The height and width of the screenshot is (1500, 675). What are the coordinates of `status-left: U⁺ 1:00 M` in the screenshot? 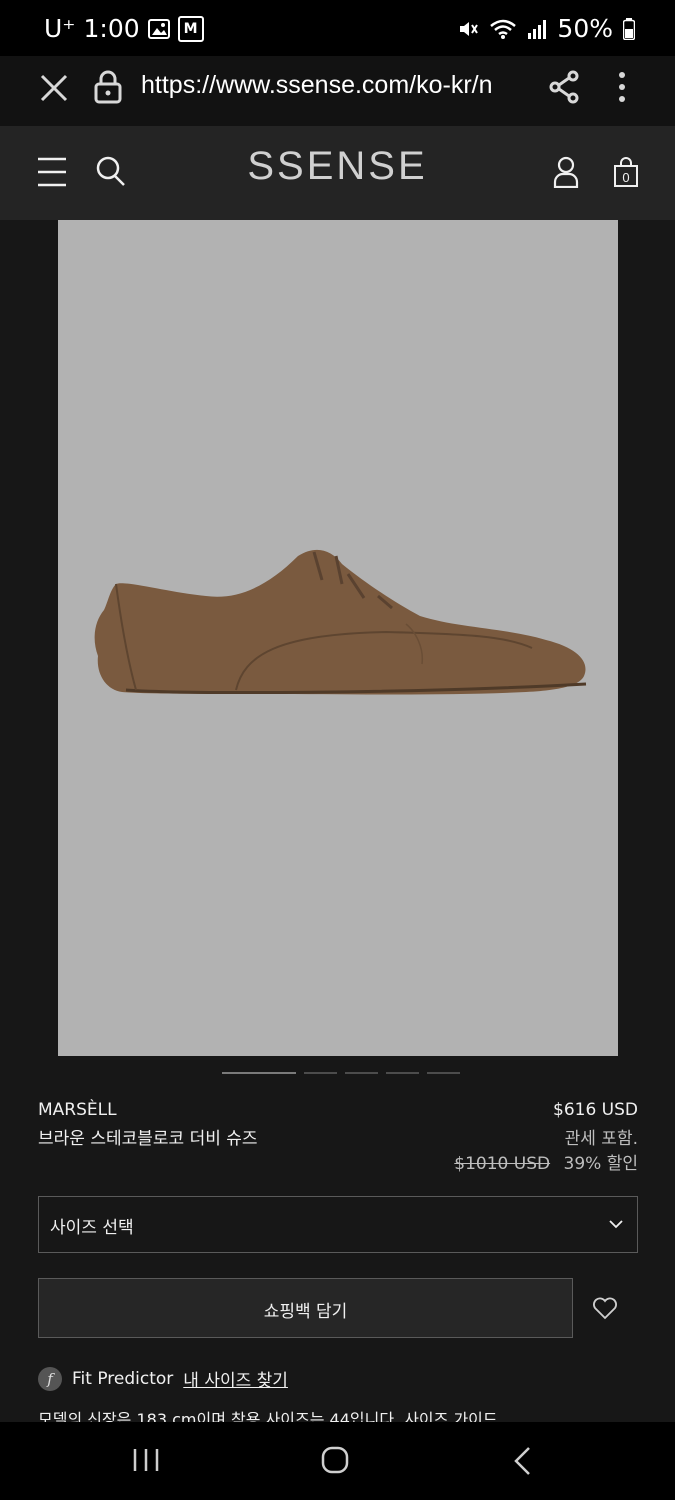 It's located at (124, 28).